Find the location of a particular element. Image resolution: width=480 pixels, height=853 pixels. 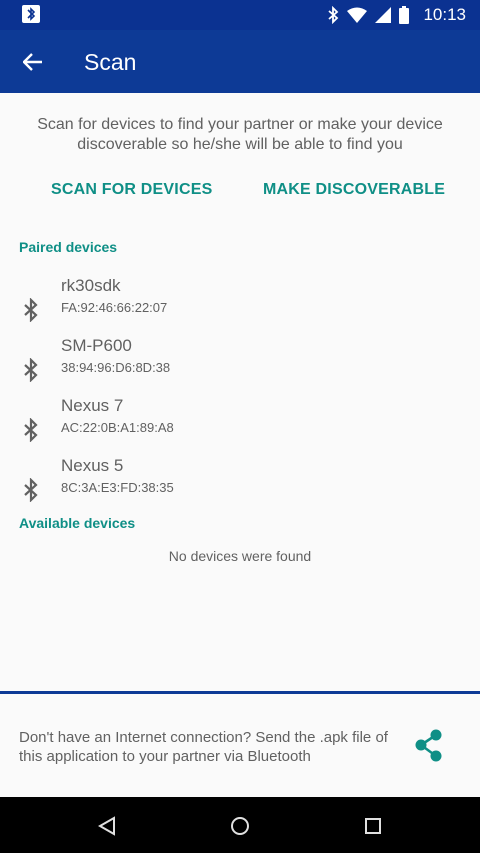

arrow-back-icon is located at coordinates (32, 62).